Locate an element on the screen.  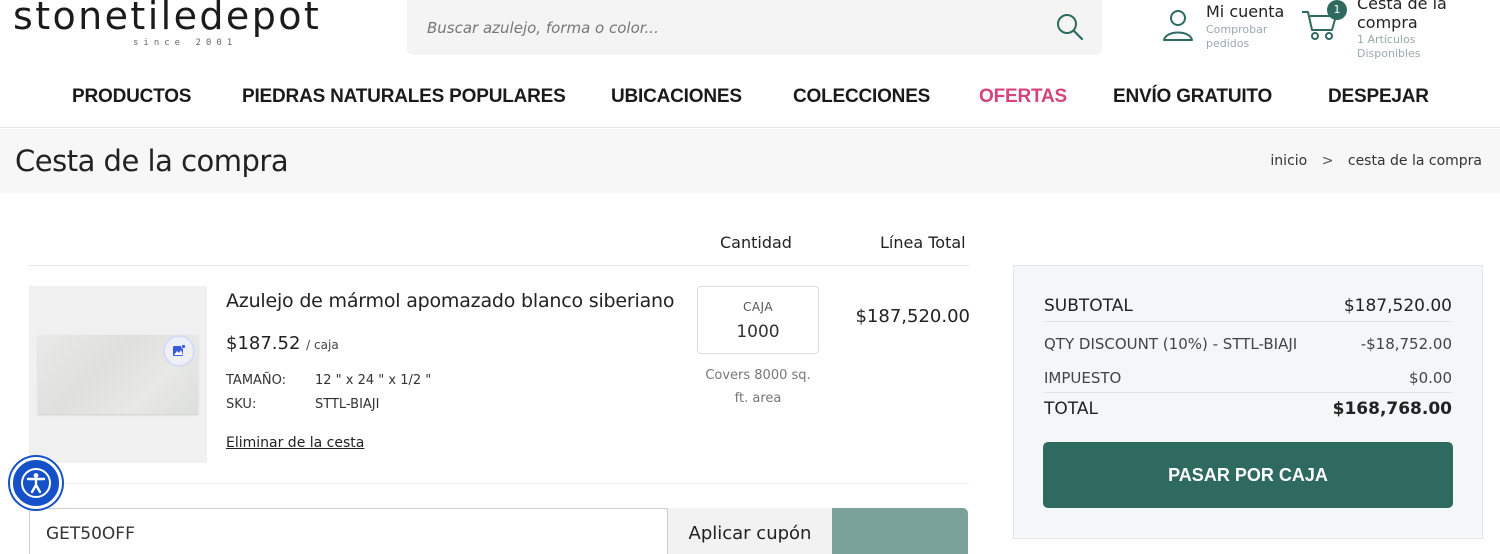
logo-since: since 2001 is located at coordinates (185, 43).